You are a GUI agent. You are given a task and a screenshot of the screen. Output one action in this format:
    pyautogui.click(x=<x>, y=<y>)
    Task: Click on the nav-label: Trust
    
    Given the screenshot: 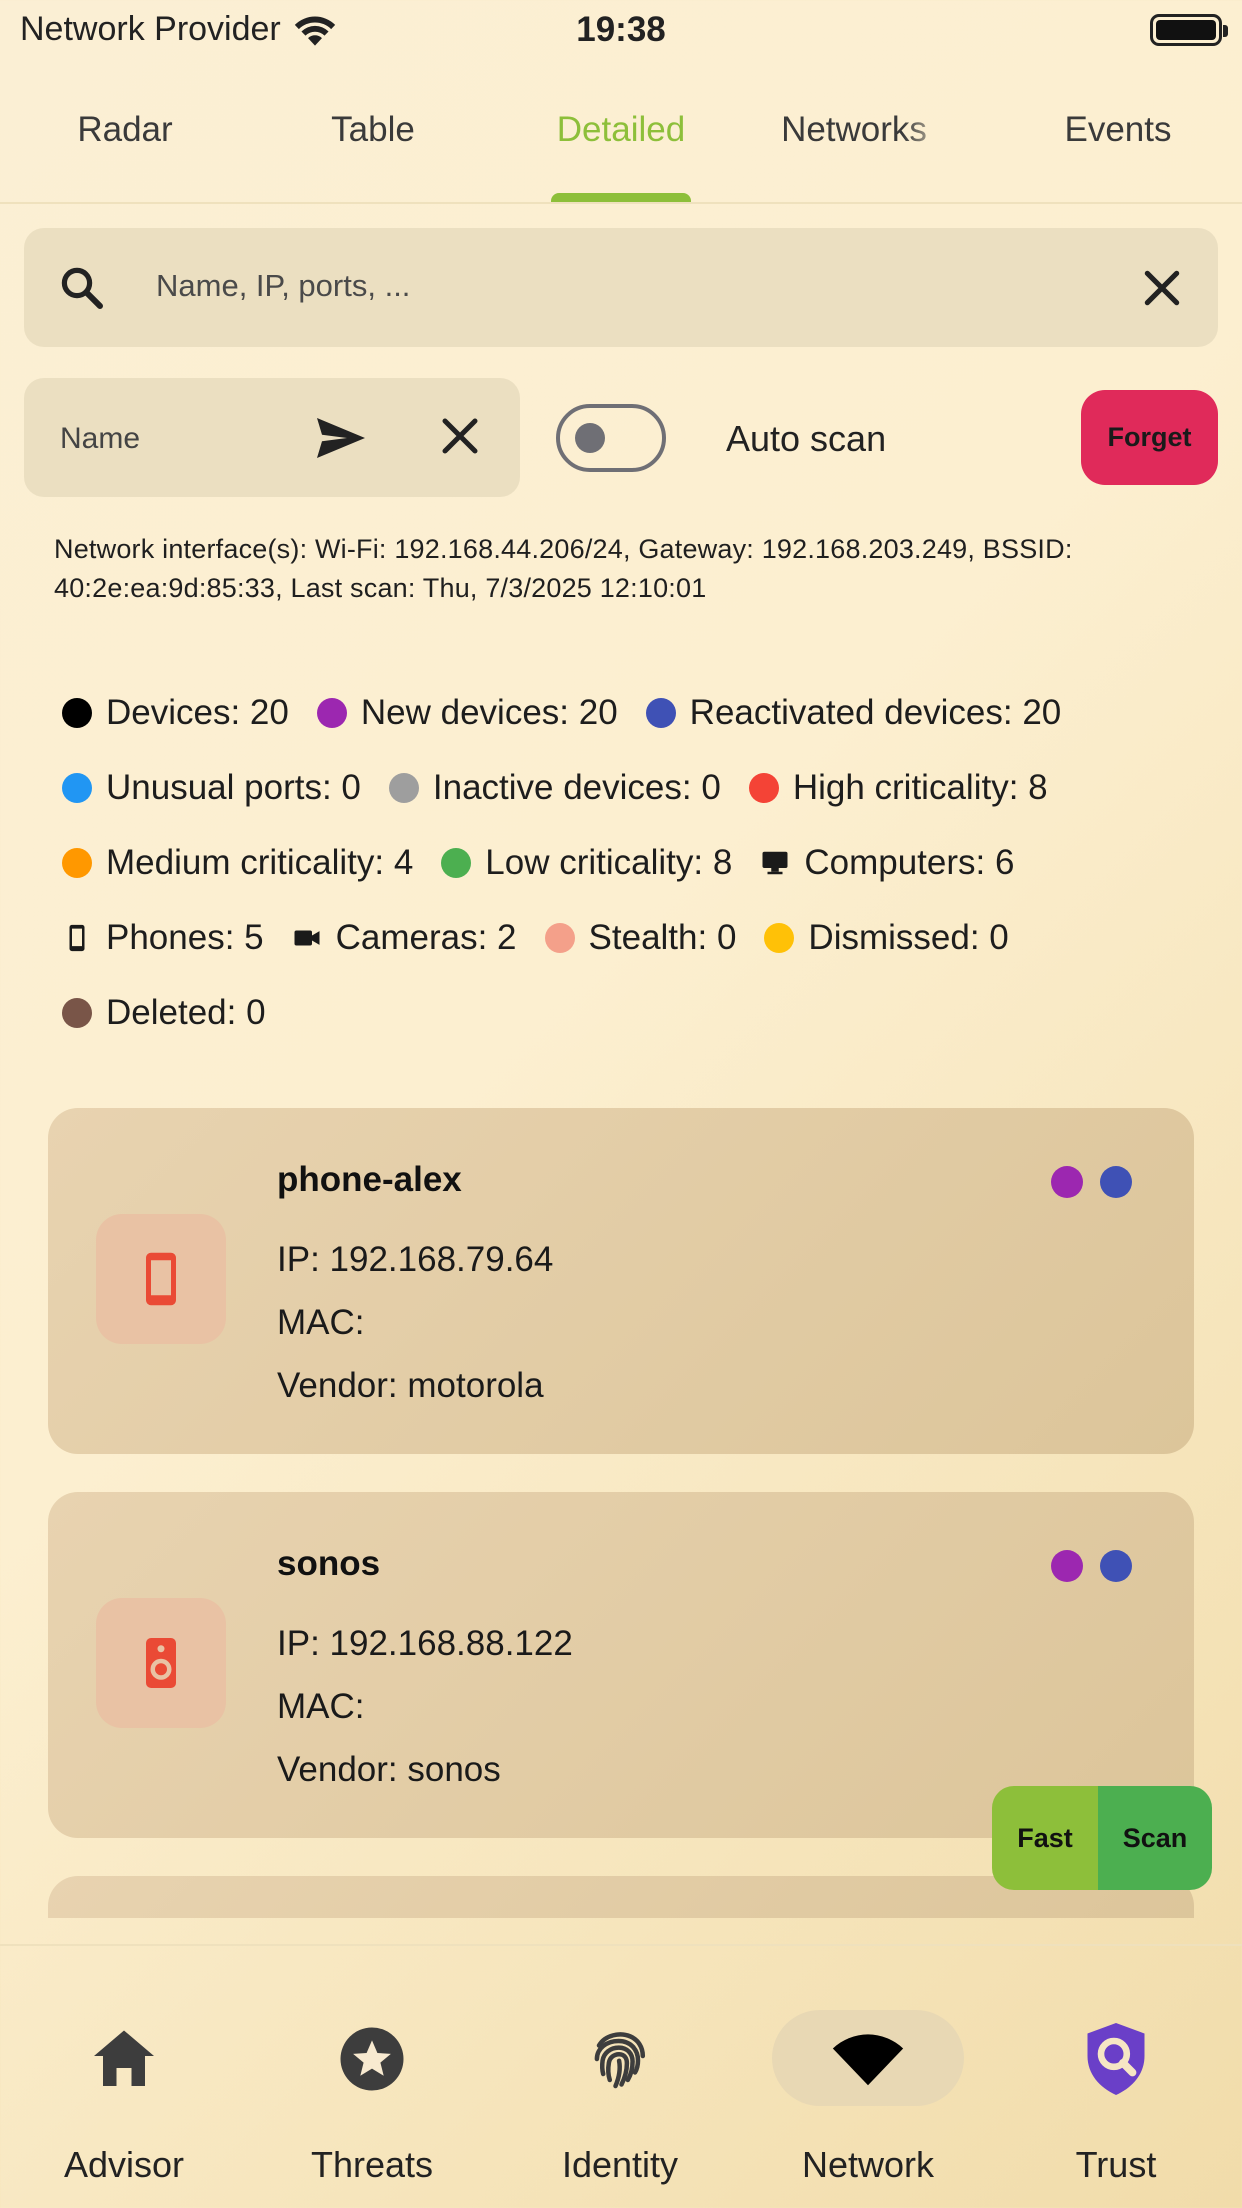 What is the action you would take?
    pyautogui.click(x=1116, y=2164)
    